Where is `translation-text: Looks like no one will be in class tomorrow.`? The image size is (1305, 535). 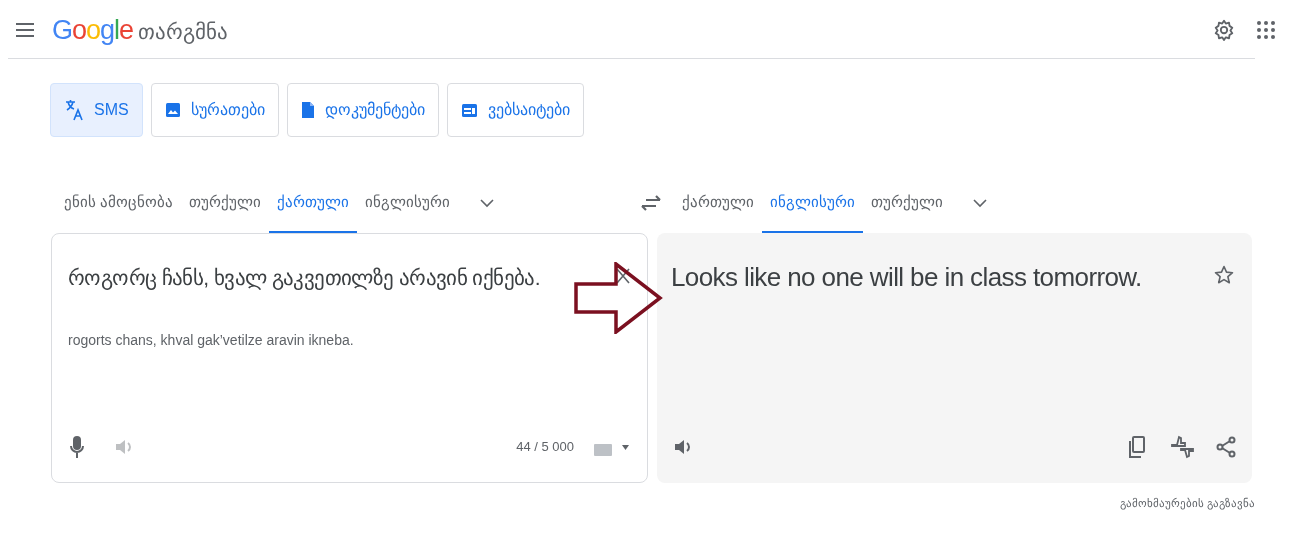
translation-text: Looks like no one will be in class tomorrow. is located at coordinates (906, 277).